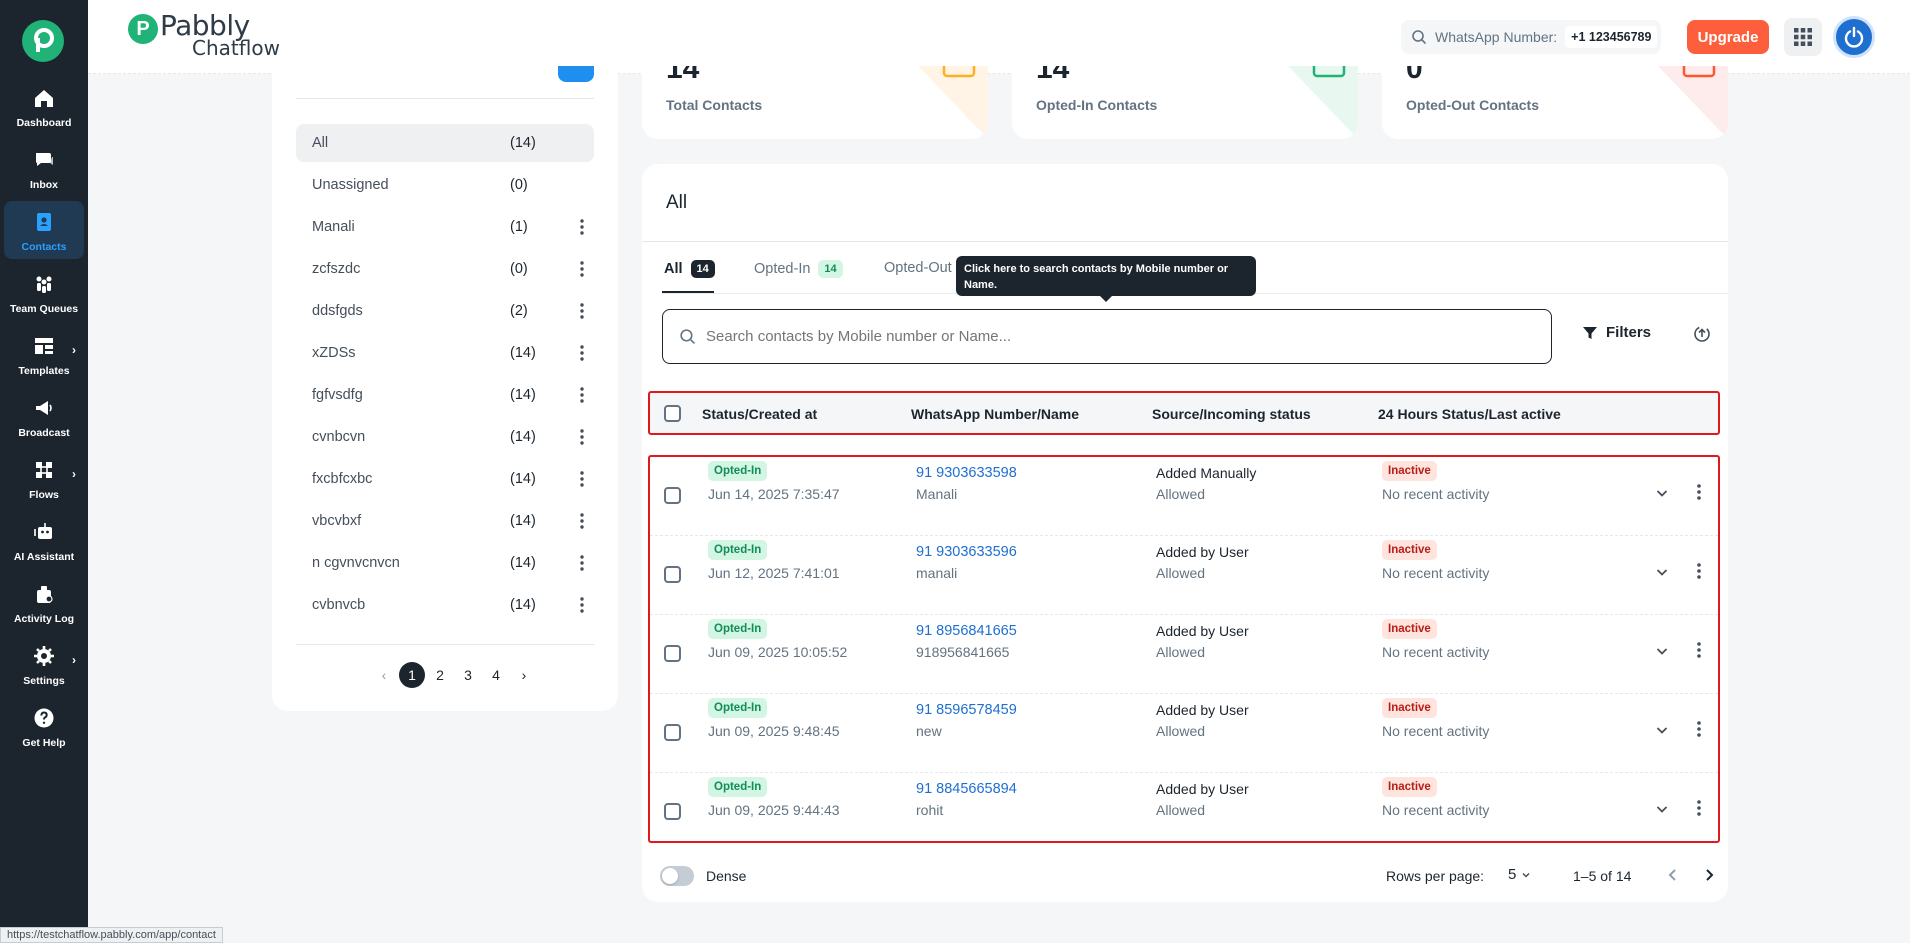 The height and width of the screenshot is (943, 1910). Describe the element at coordinates (677, 876) in the screenshot. I see `dense-toggle` at that location.